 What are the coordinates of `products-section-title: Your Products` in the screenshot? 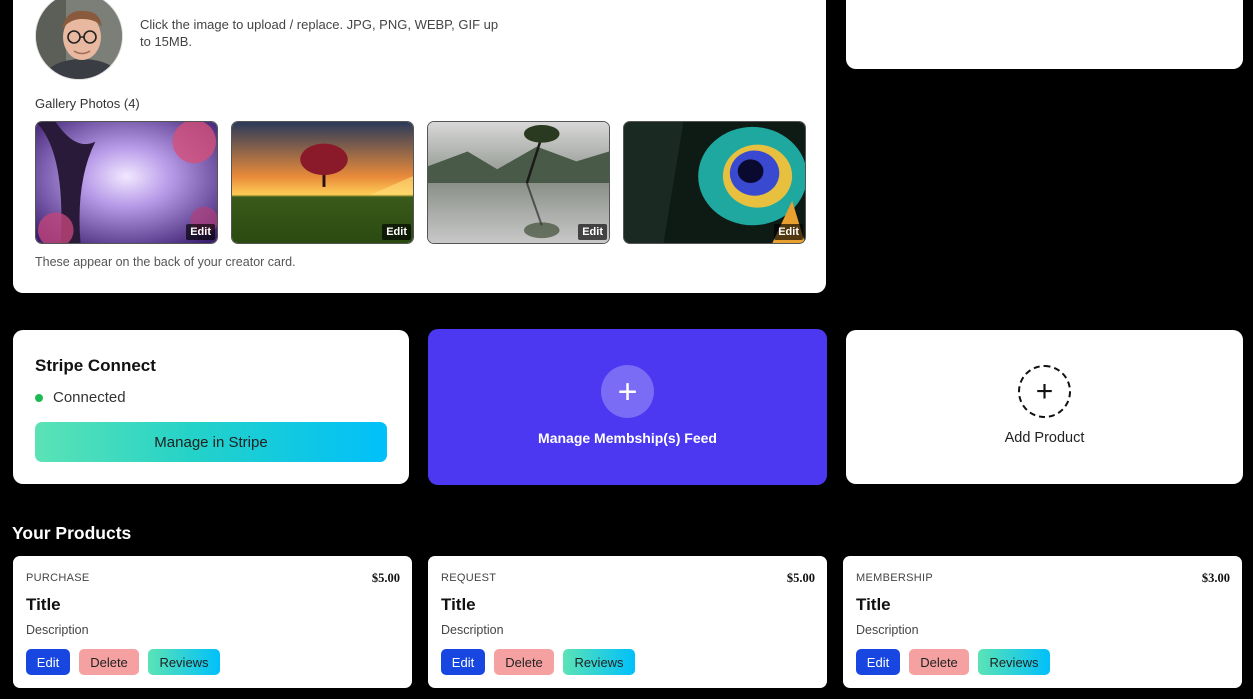 It's located at (72, 533).